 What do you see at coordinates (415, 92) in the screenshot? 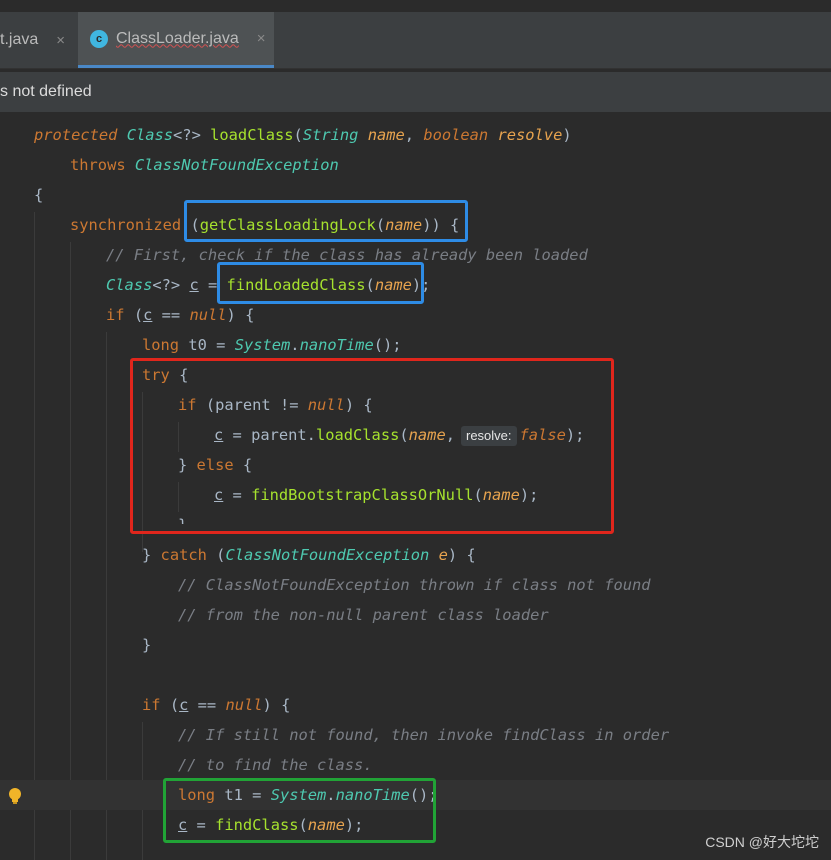
I see `notification-banner: s not defined` at bounding box center [415, 92].